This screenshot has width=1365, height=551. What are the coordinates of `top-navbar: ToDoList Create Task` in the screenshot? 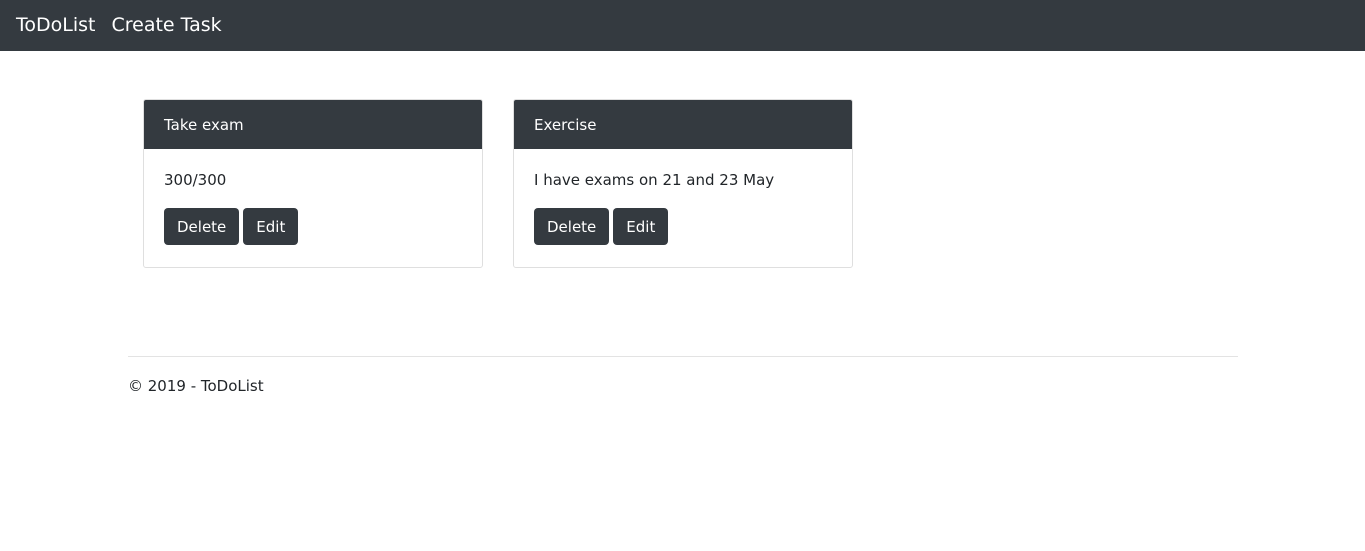 It's located at (682, 25).